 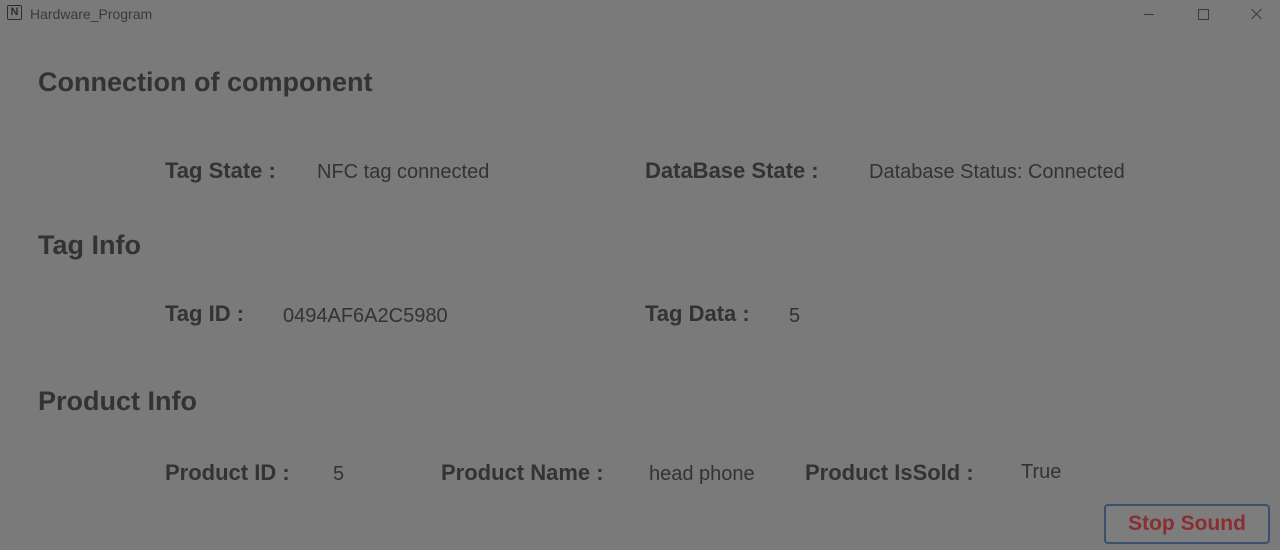 I want to click on tag-state-value: NFC tag connected, so click(x=403, y=172).